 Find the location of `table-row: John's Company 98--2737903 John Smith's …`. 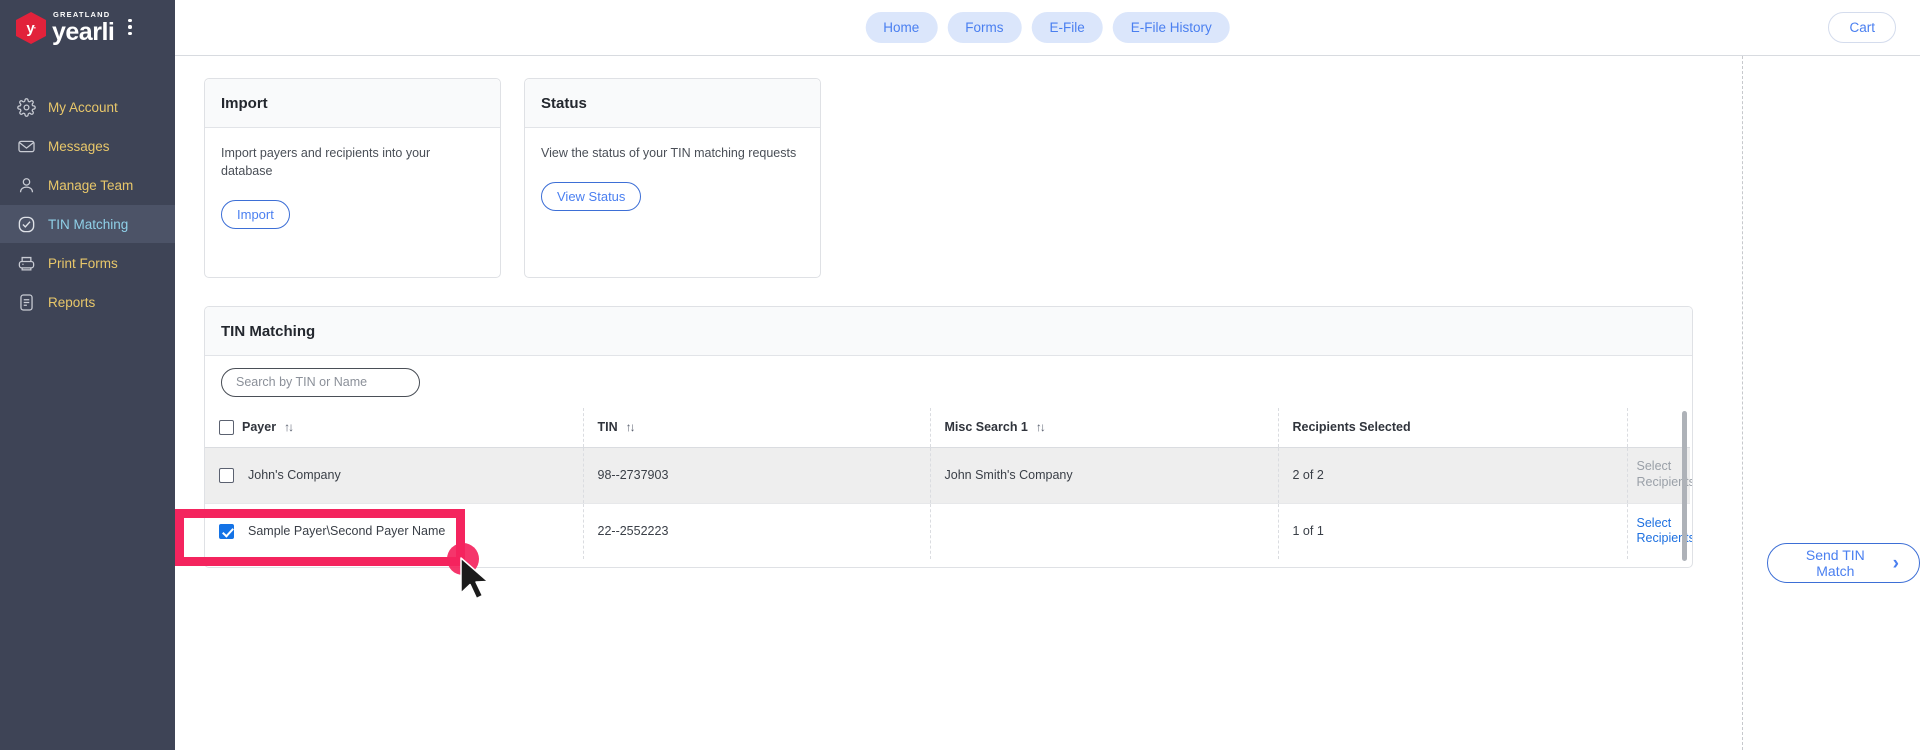

table-row: John's Company 98--2737903 John Smith's … is located at coordinates (948, 475).